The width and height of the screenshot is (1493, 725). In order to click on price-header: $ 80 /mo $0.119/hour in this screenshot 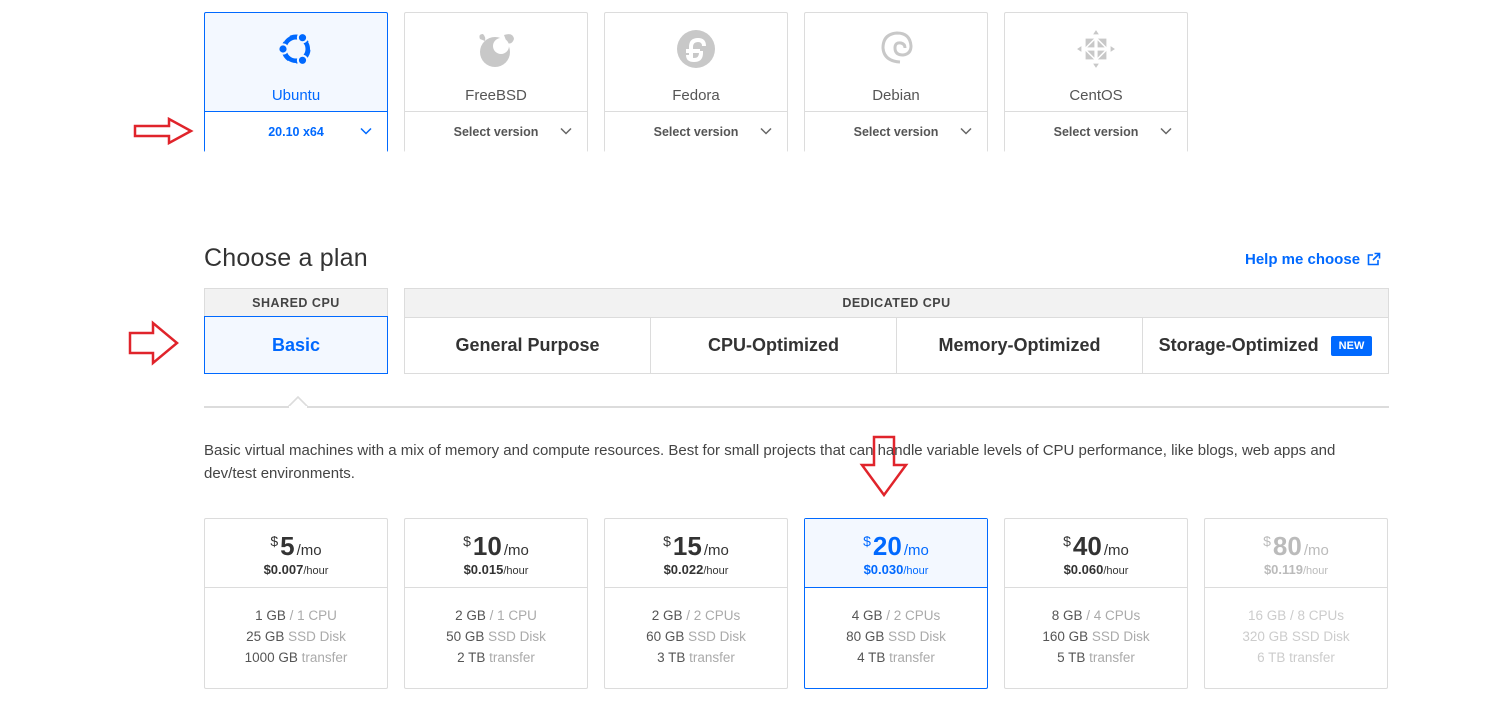, I will do `click(1296, 553)`.